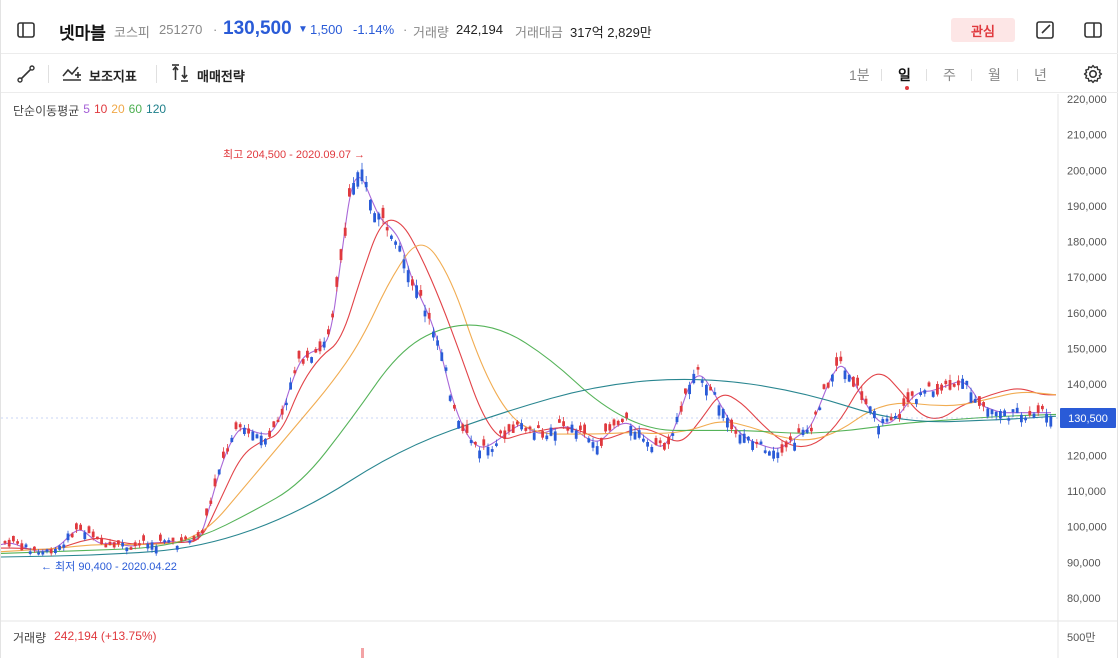  What do you see at coordinates (118, 109) in the screenshot?
I see `ma-legend-20: 20` at bounding box center [118, 109].